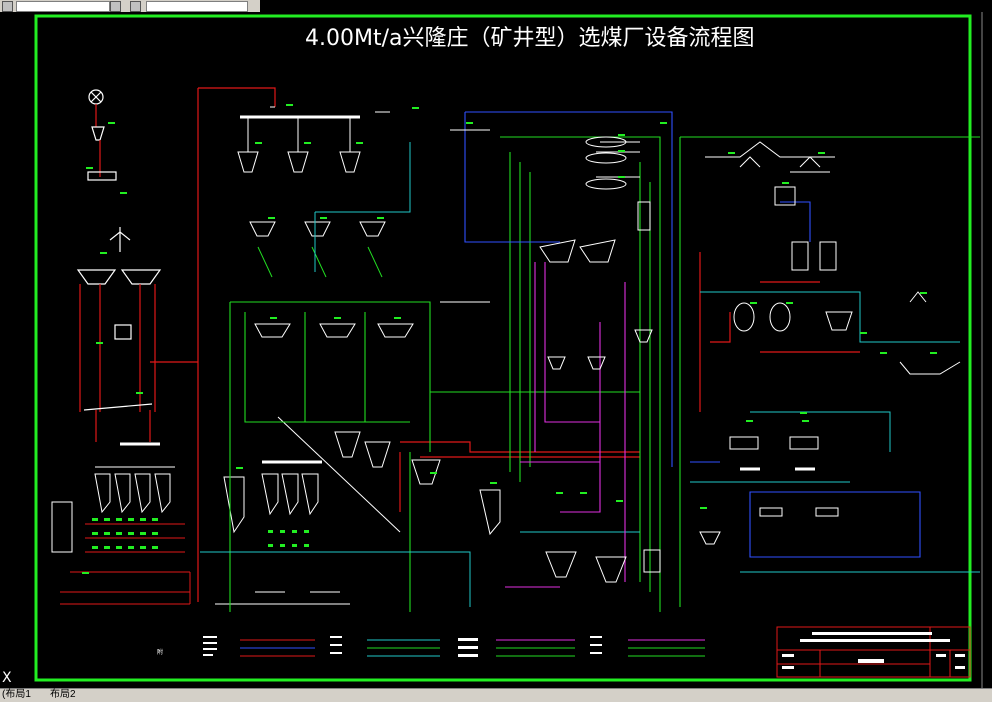 This screenshot has width=992, height=702. Describe the element at coordinates (311, 196) in the screenshot. I see `product-silos-top` at that location.